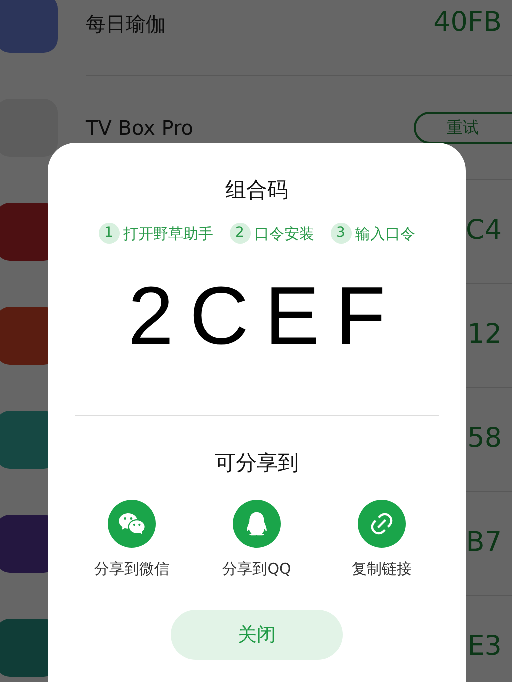  I want to click on share-option-label: 分享到QQ, so click(257, 569).